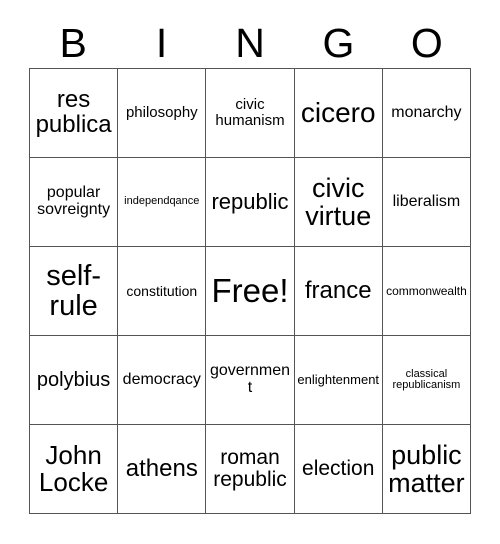 The image size is (500, 544). I want to click on bingo-cell-label: civic virtue, so click(338, 201).